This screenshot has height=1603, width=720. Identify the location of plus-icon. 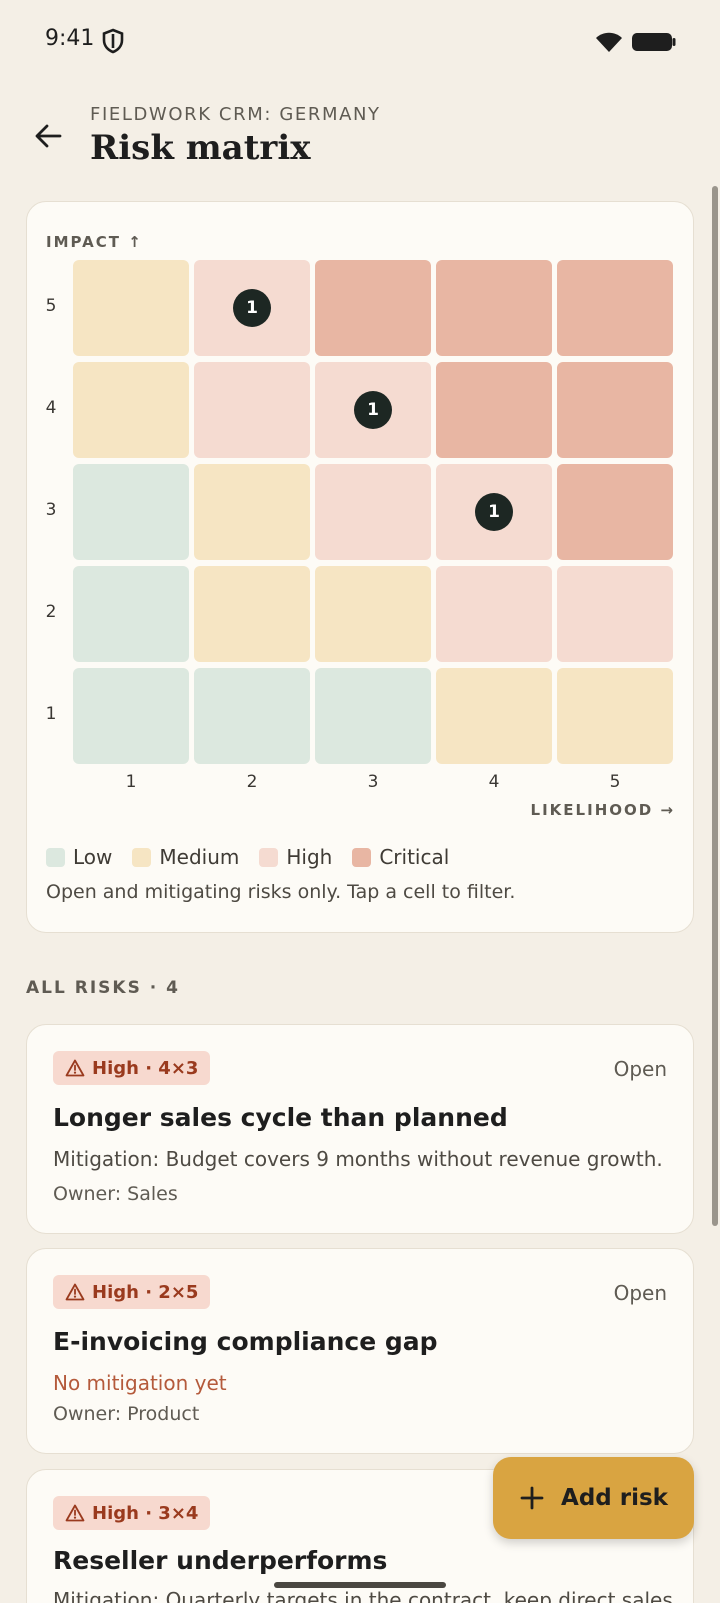
(532, 1498).